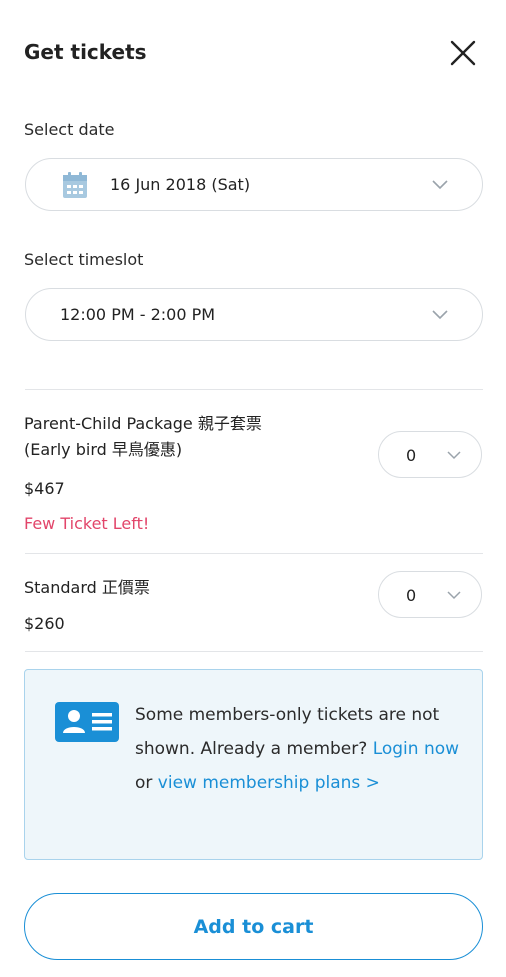  I want to click on calendar-icon, so click(75, 185).